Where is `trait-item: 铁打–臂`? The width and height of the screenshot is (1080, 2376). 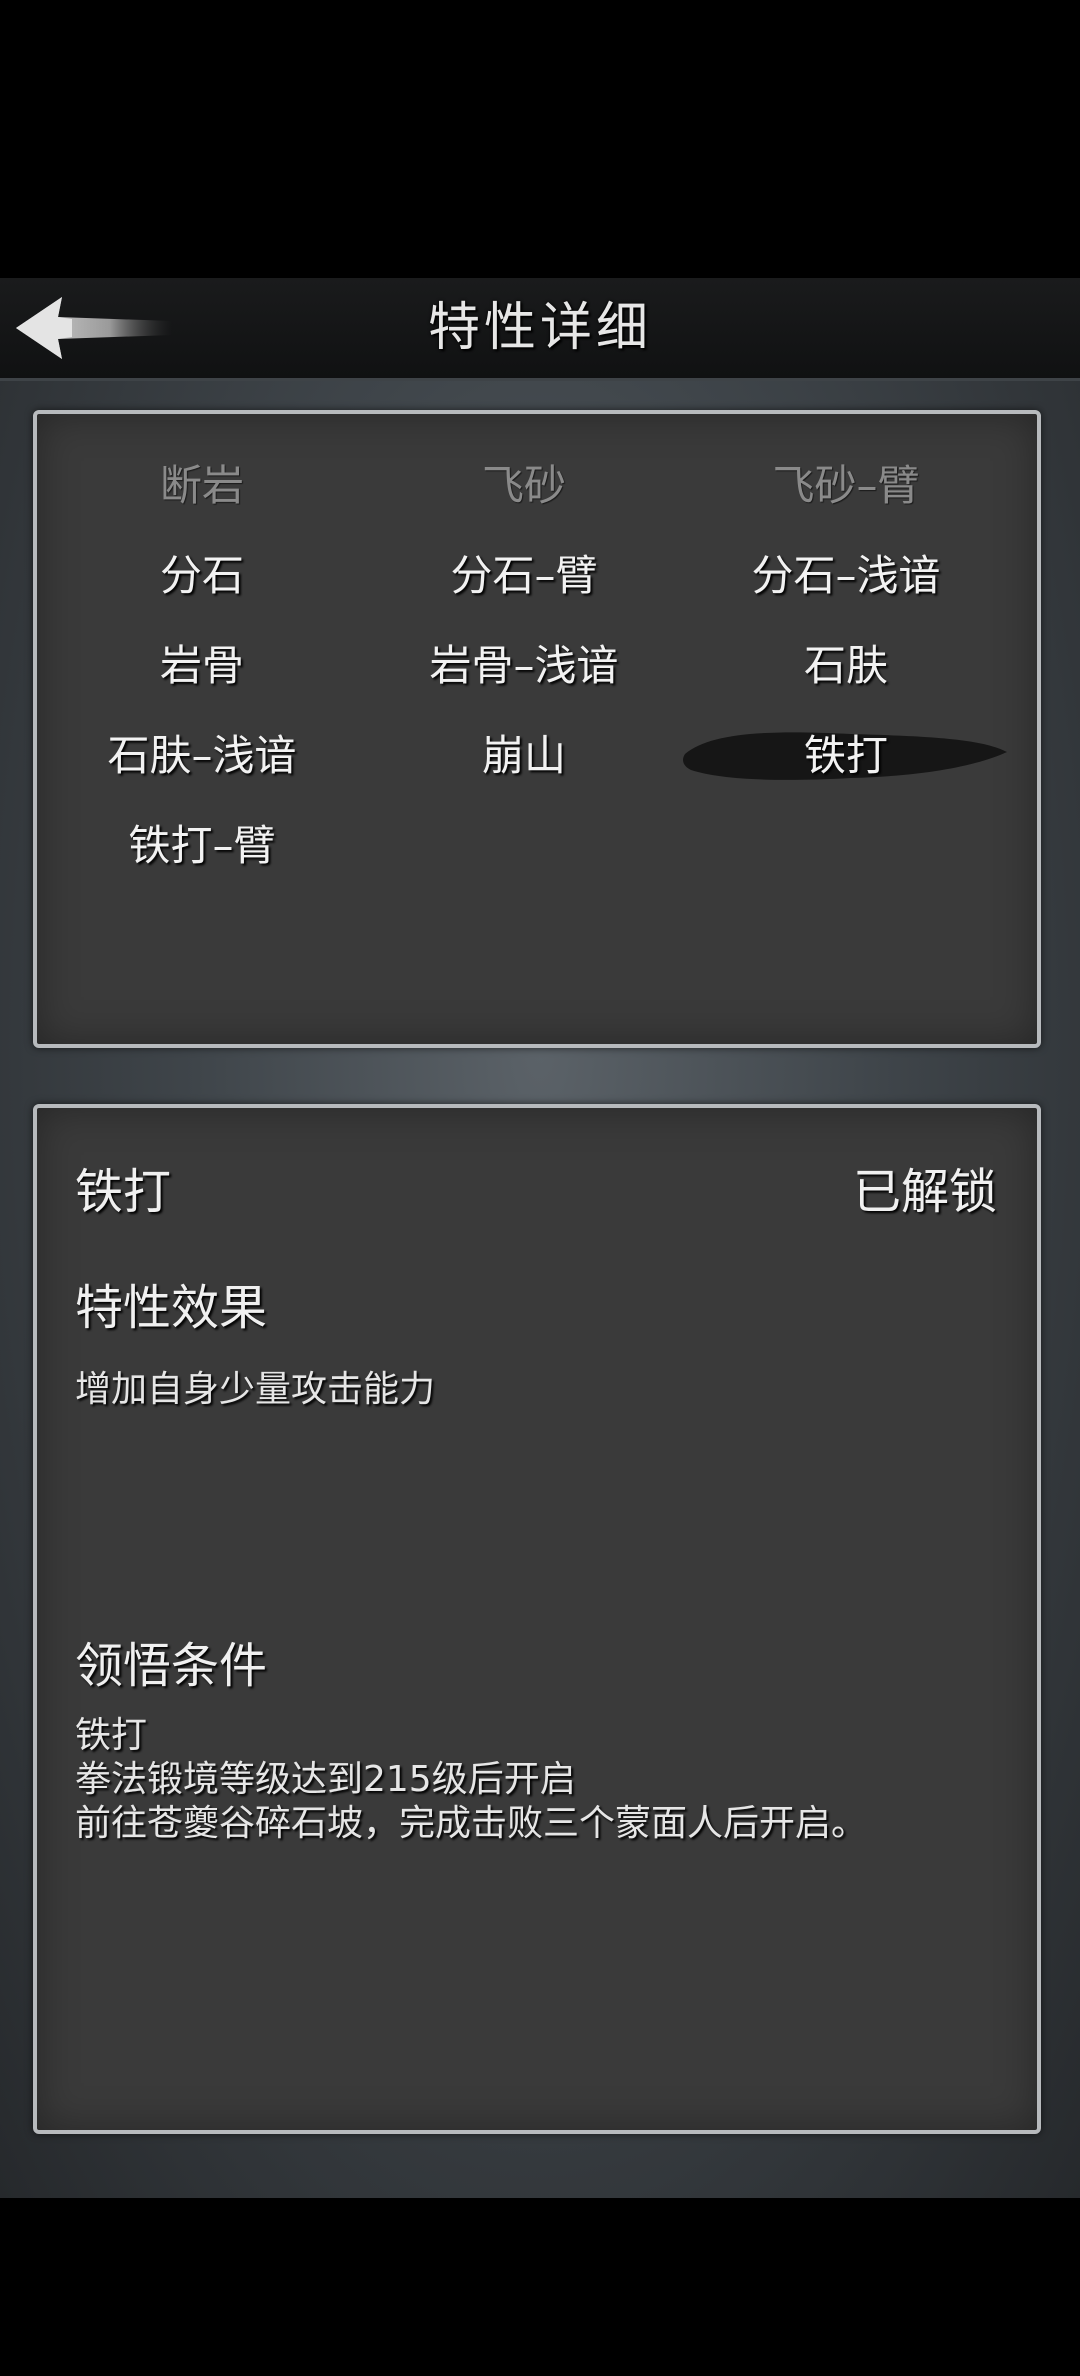
trait-item: 铁打–臂 is located at coordinates (202, 846).